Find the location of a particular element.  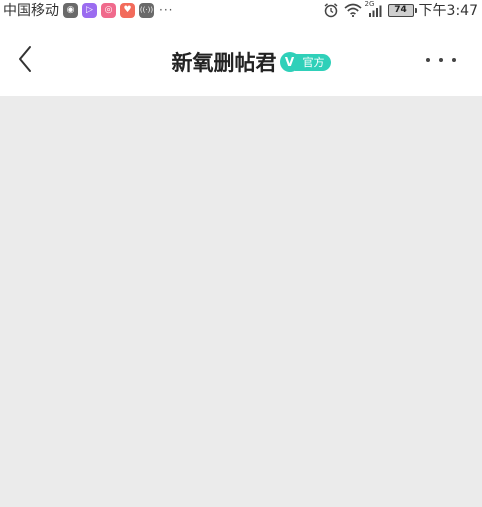

battery-indicator: 74 is located at coordinates (402, 10).